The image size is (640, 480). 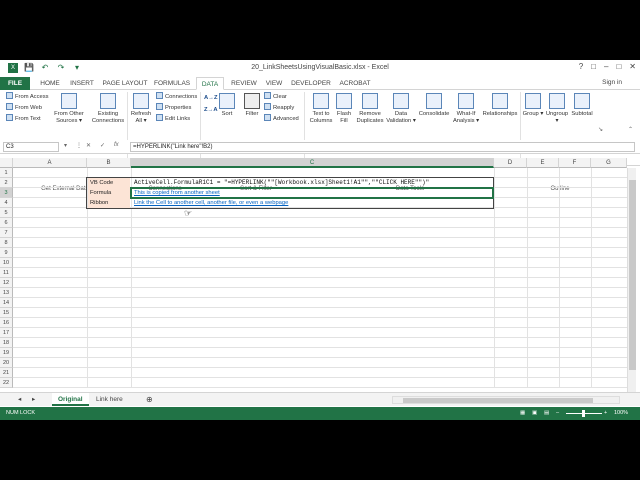 What do you see at coordinates (6, 363) in the screenshot?
I see `row-header: 20` at bounding box center [6, 363].